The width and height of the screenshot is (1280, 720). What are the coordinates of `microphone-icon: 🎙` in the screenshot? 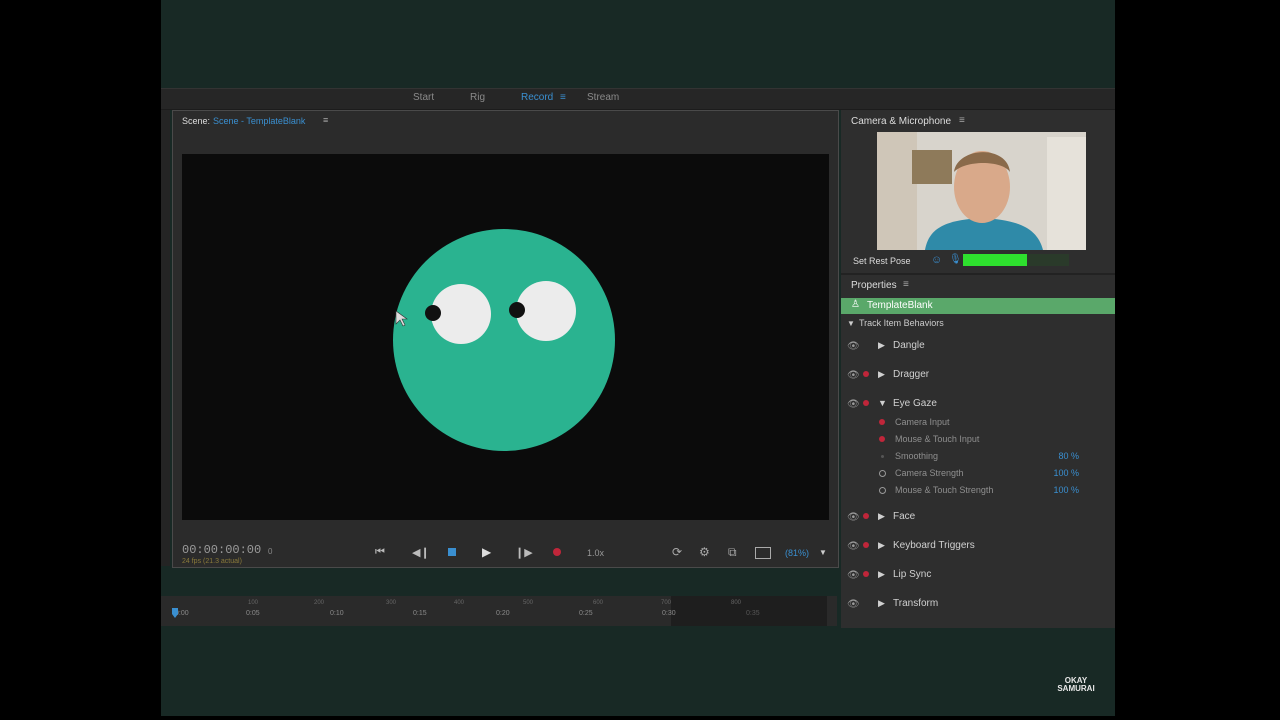 It's located at (955, 259).